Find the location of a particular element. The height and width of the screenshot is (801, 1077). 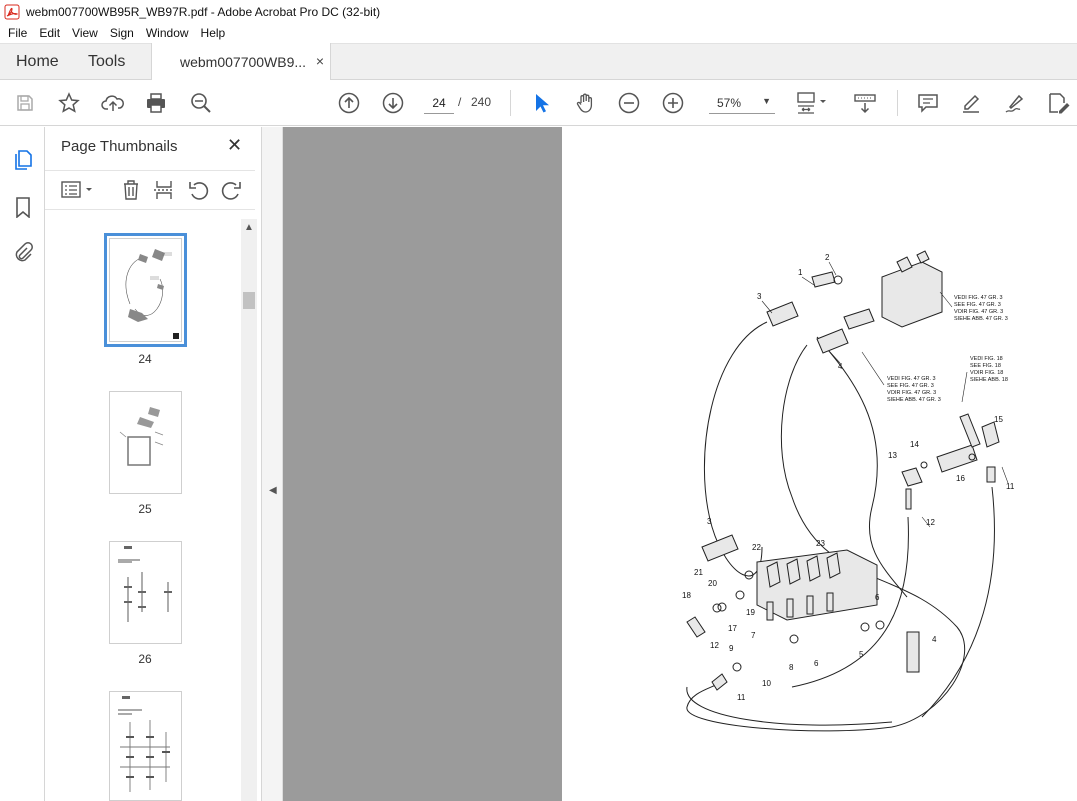

share-upload-button is located at coordinates (113, 103).